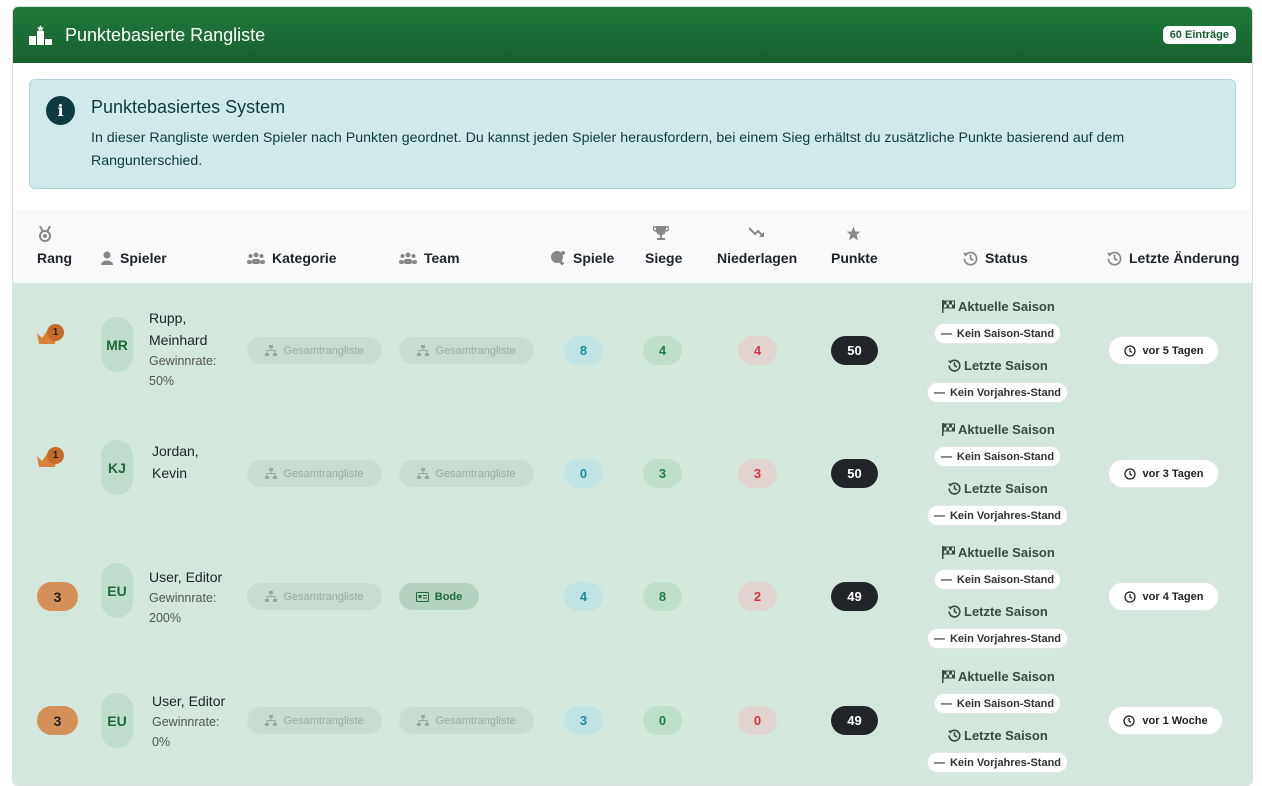 The image size is (1262, 786). What do you see at coordinates (853, 233) in the screenshot?
I see `star-icon` at bounding box center [853, 233].